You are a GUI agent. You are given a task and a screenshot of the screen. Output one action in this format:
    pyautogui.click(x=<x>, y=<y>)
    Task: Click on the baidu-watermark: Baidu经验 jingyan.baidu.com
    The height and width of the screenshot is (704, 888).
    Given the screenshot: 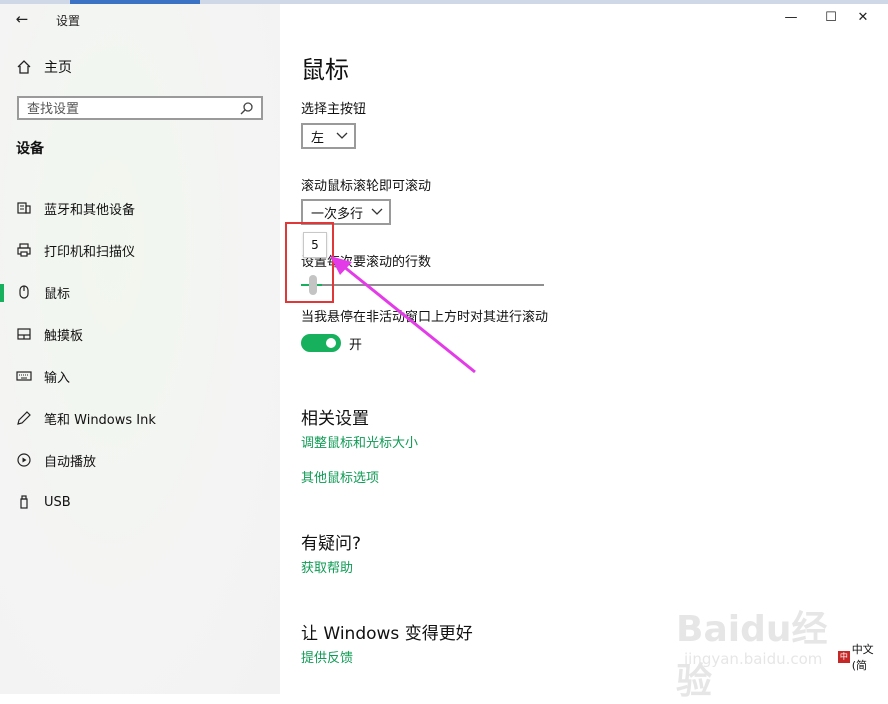 What is the action you would take?
    pyautogui.click(x=756, y=651)
    